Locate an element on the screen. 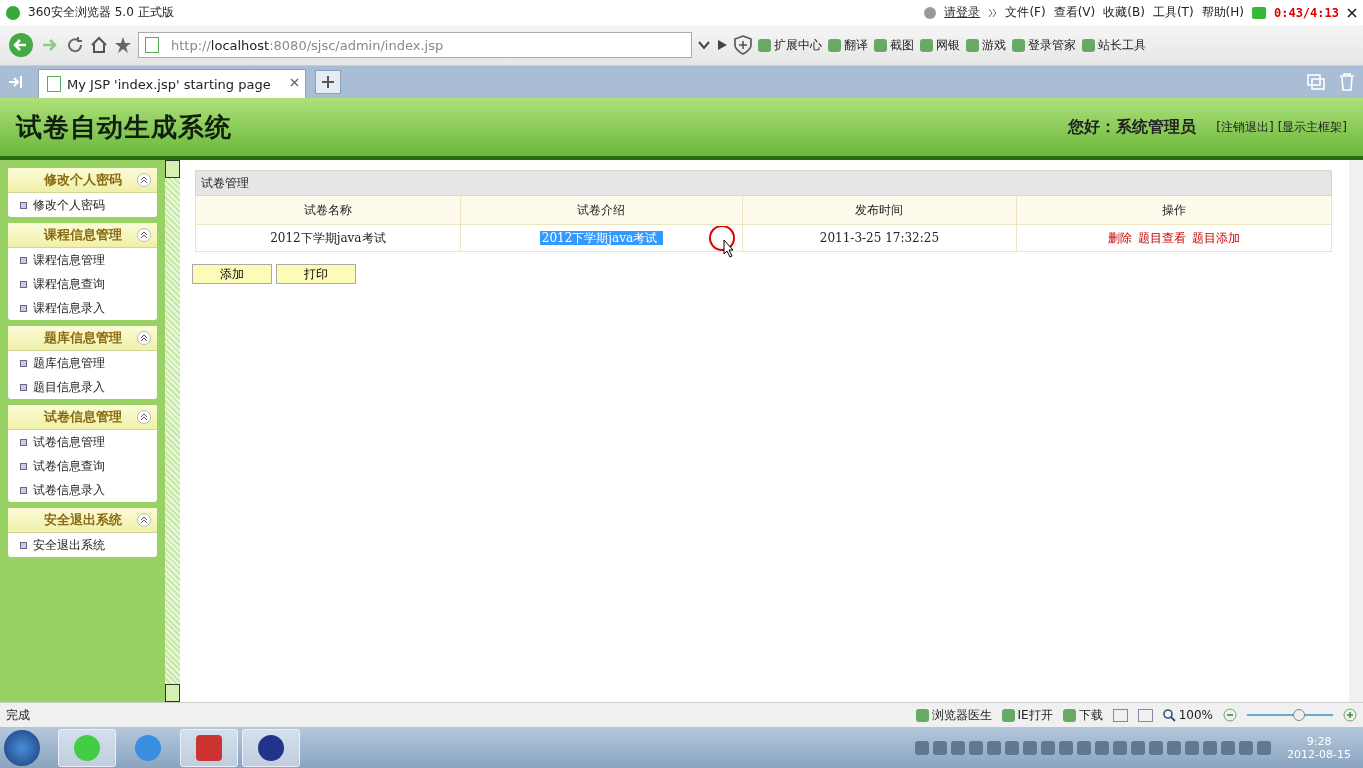  menu-item: 帮助(H) is located at coordinates (1222, 12).